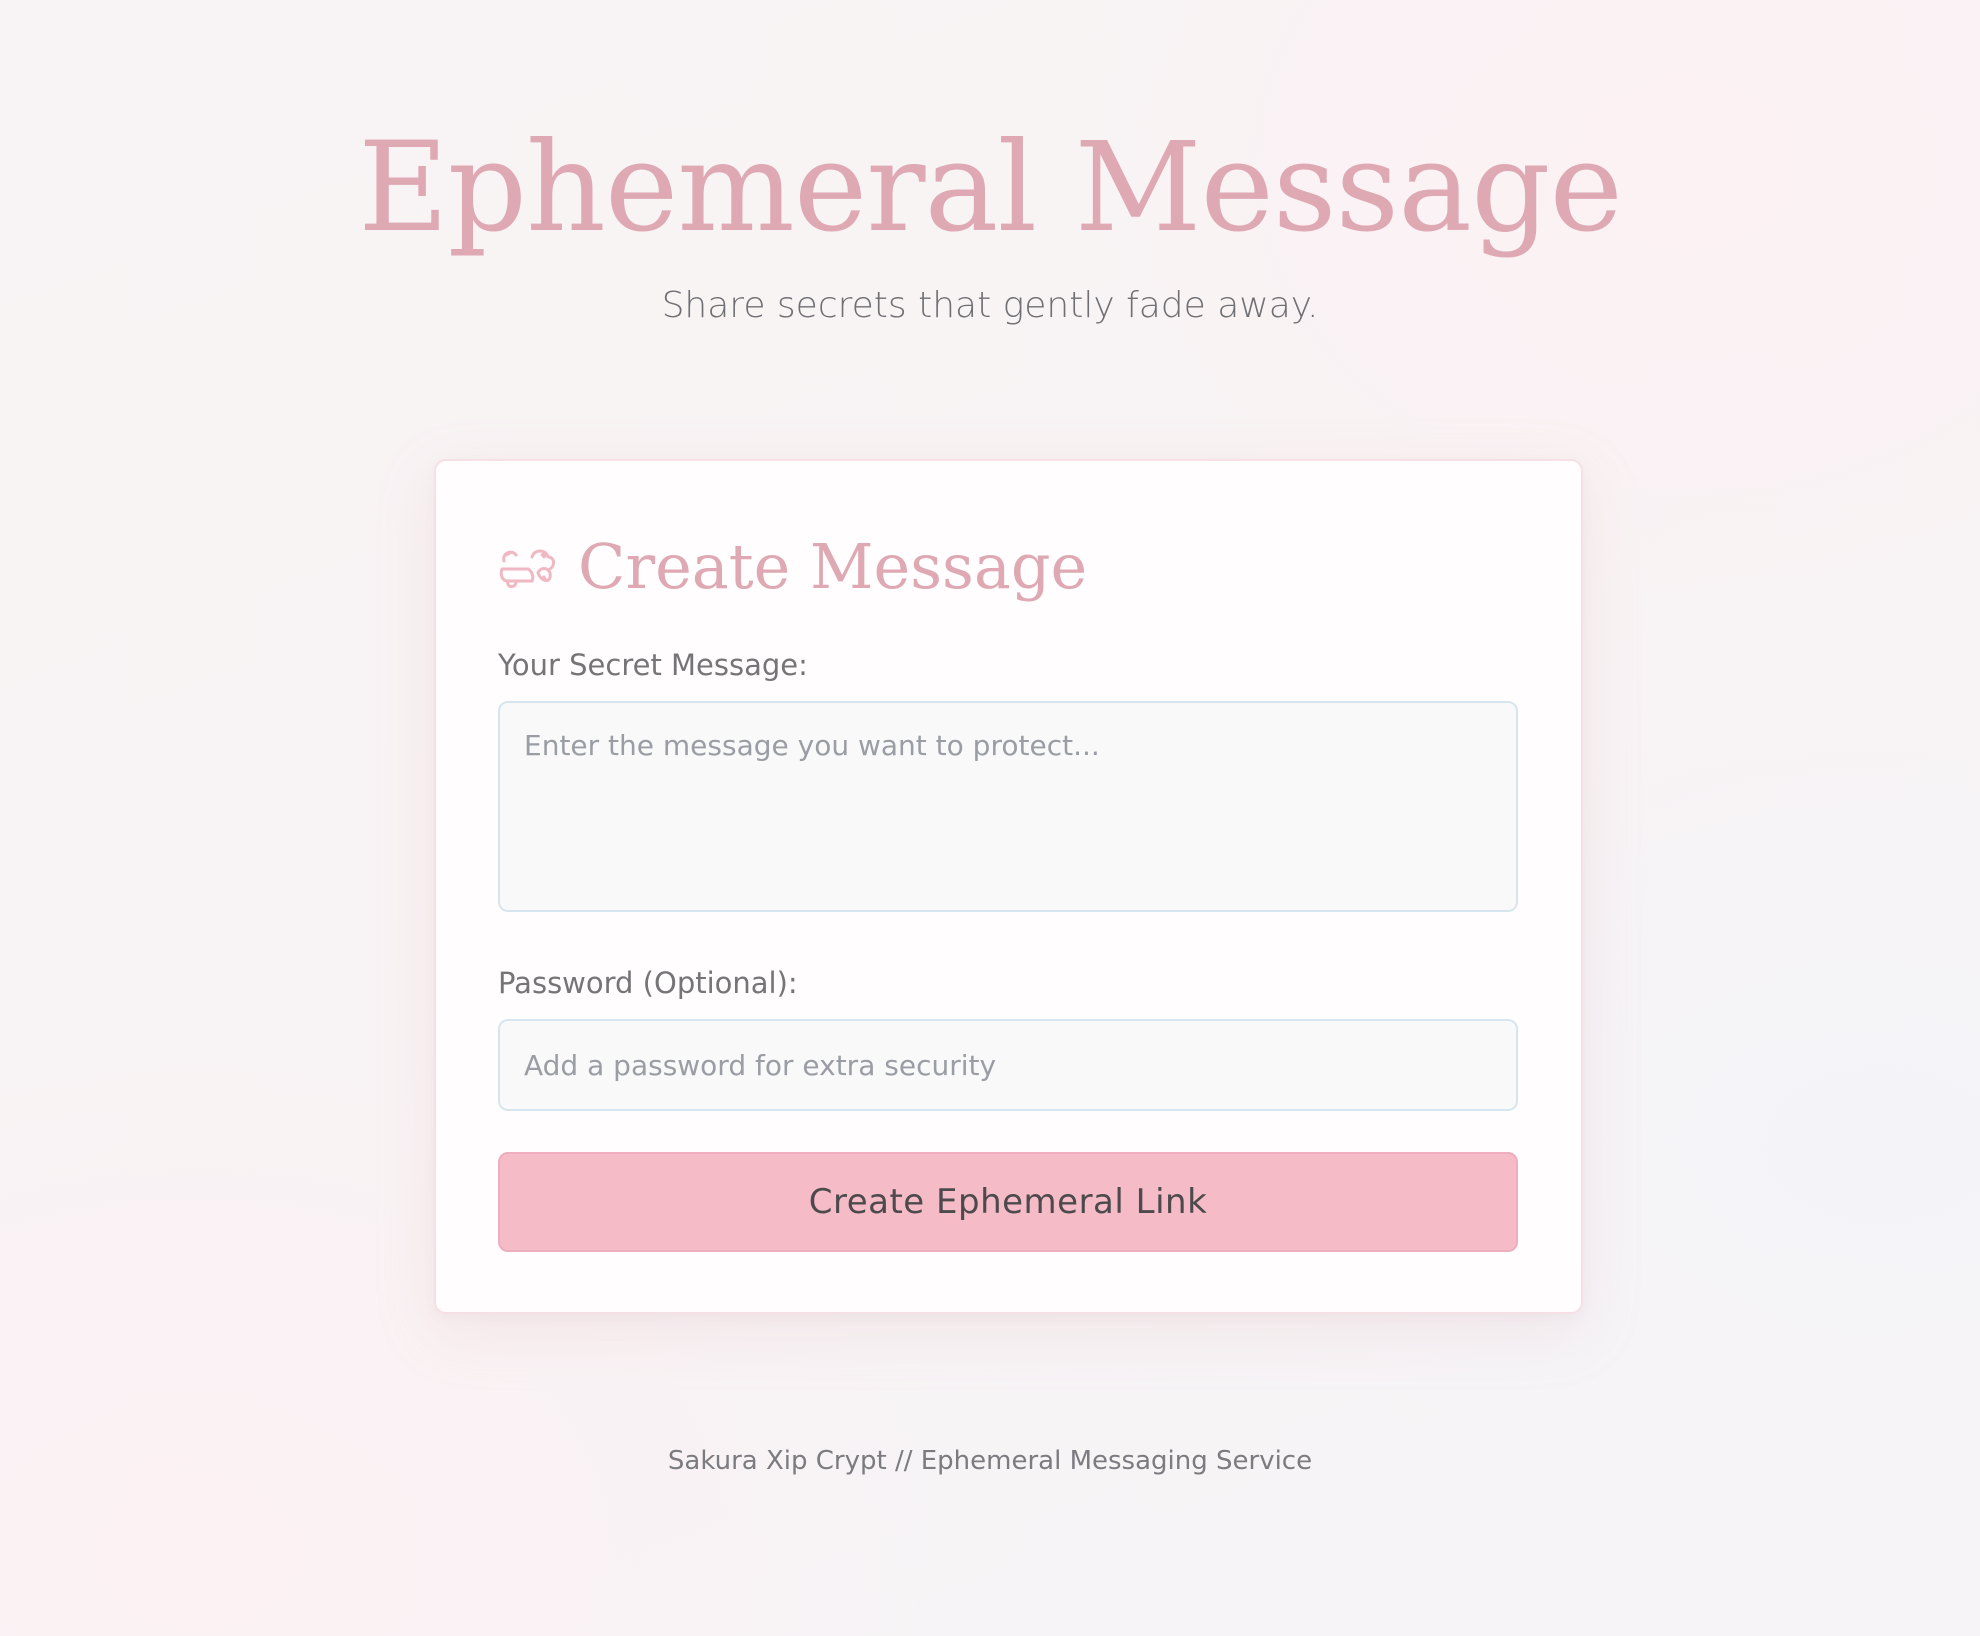 Image resolution: width=1980 pixels, height=1636 pixels. What do you see at coordinates (648, 983) in the screenshot?
I see `password-label: Password (Optional):` at bounding box center [648, 983].